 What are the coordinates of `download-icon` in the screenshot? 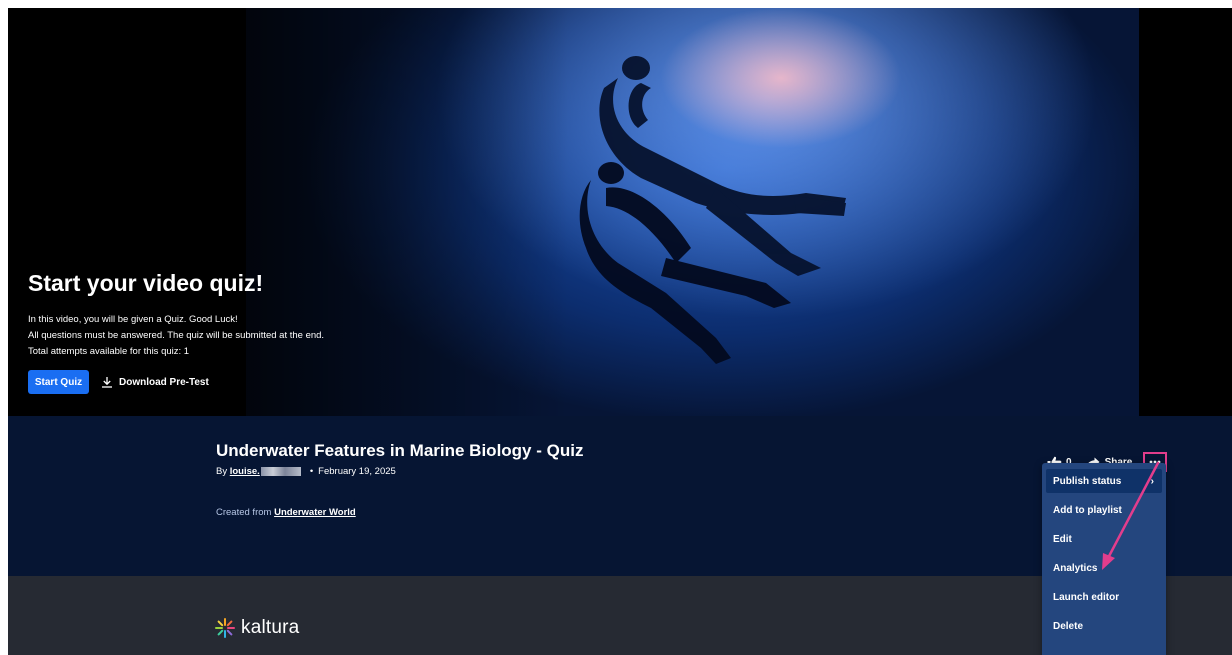 It's located at (107, 382).